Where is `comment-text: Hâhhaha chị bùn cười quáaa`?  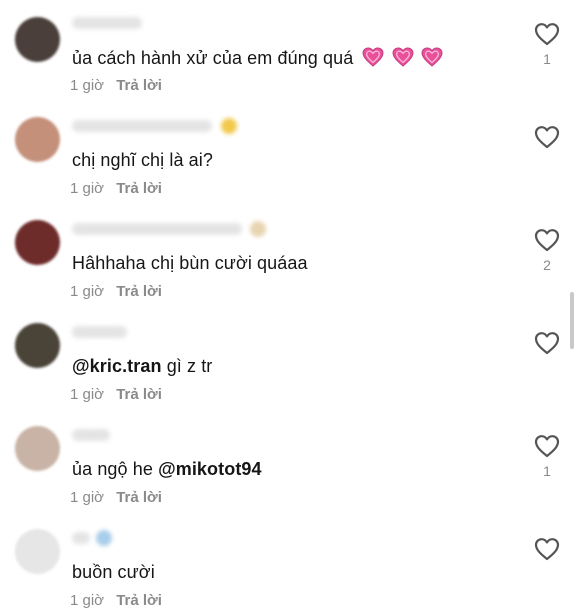
comment-text: Hâhhaha chị bùn cười quáaa is located at coordinates (190, 263).